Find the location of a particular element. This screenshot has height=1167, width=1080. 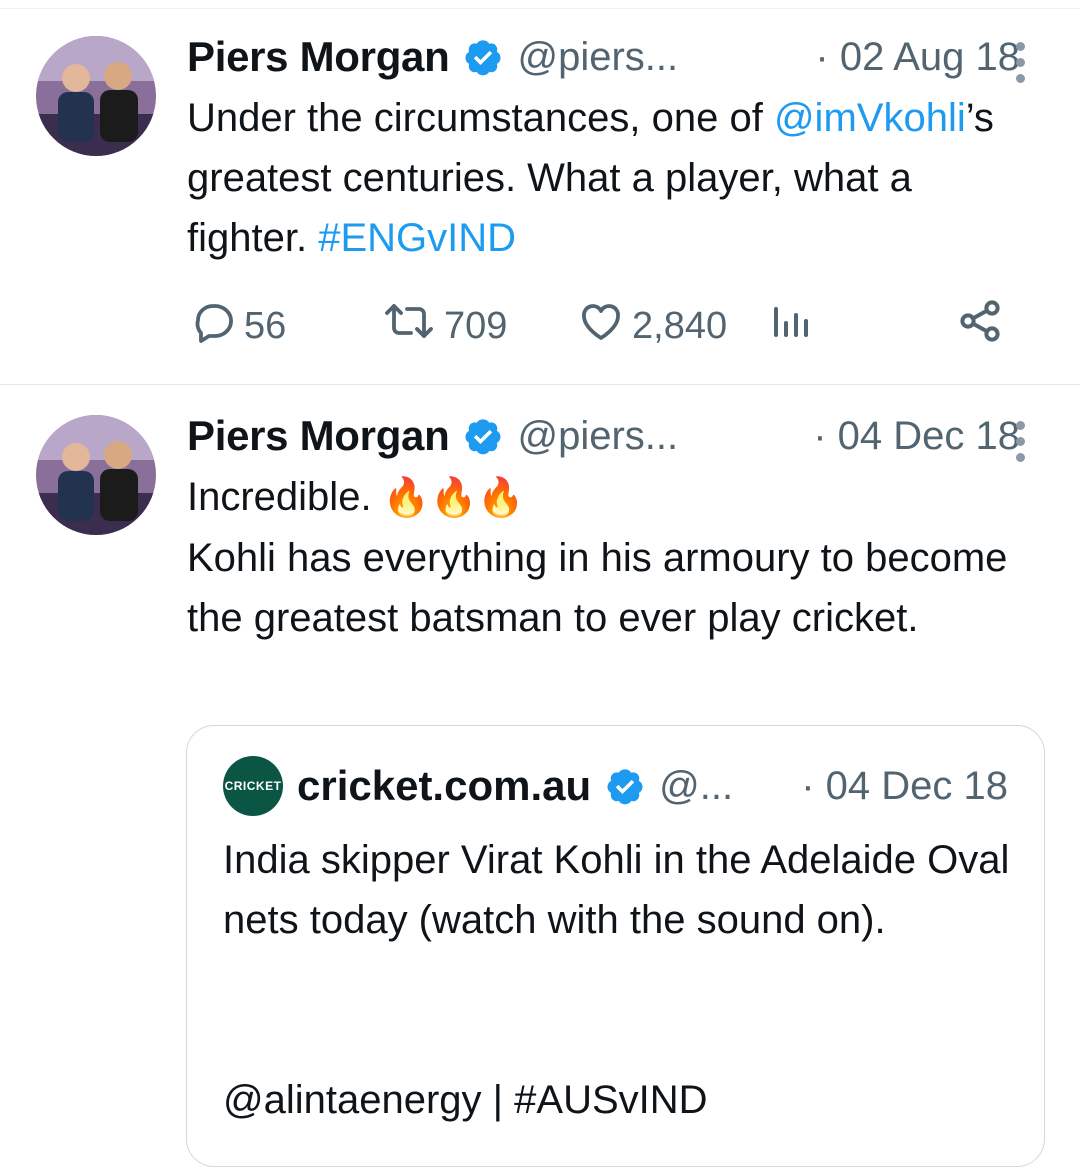

like-button: 2,840 is located at coordinates (651, 326).